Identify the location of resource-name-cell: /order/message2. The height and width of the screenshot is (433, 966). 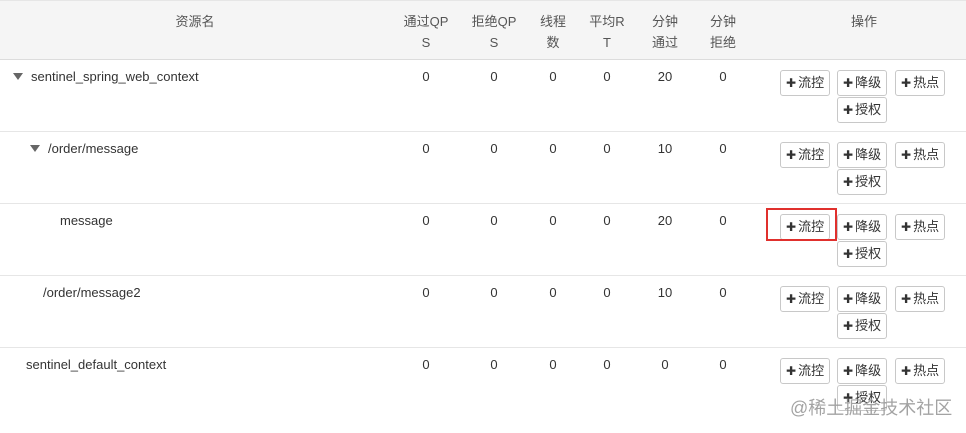
(92, 292).